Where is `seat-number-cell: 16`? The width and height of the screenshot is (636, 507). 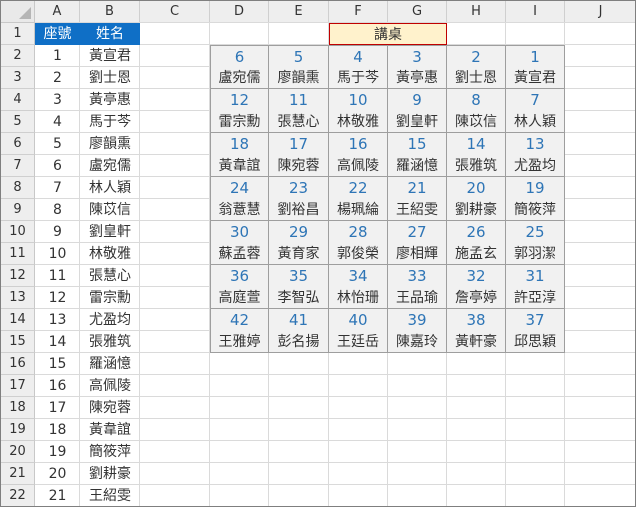 seat-number-cell: 16 is located at coordinates (358, 144).